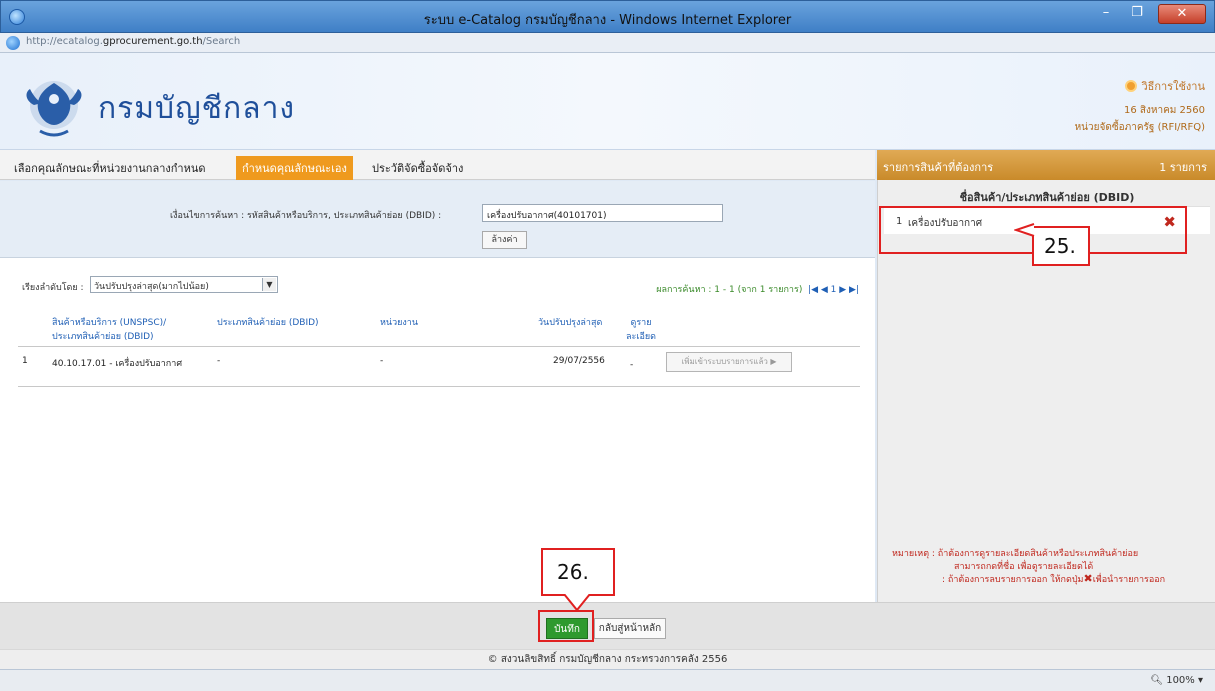 This screenshot has width=1215, height=691. What do you see at coordinates (1182, 14) in the screenshot?
I see `close-button: ✕` at bounding box center [1182, 14].